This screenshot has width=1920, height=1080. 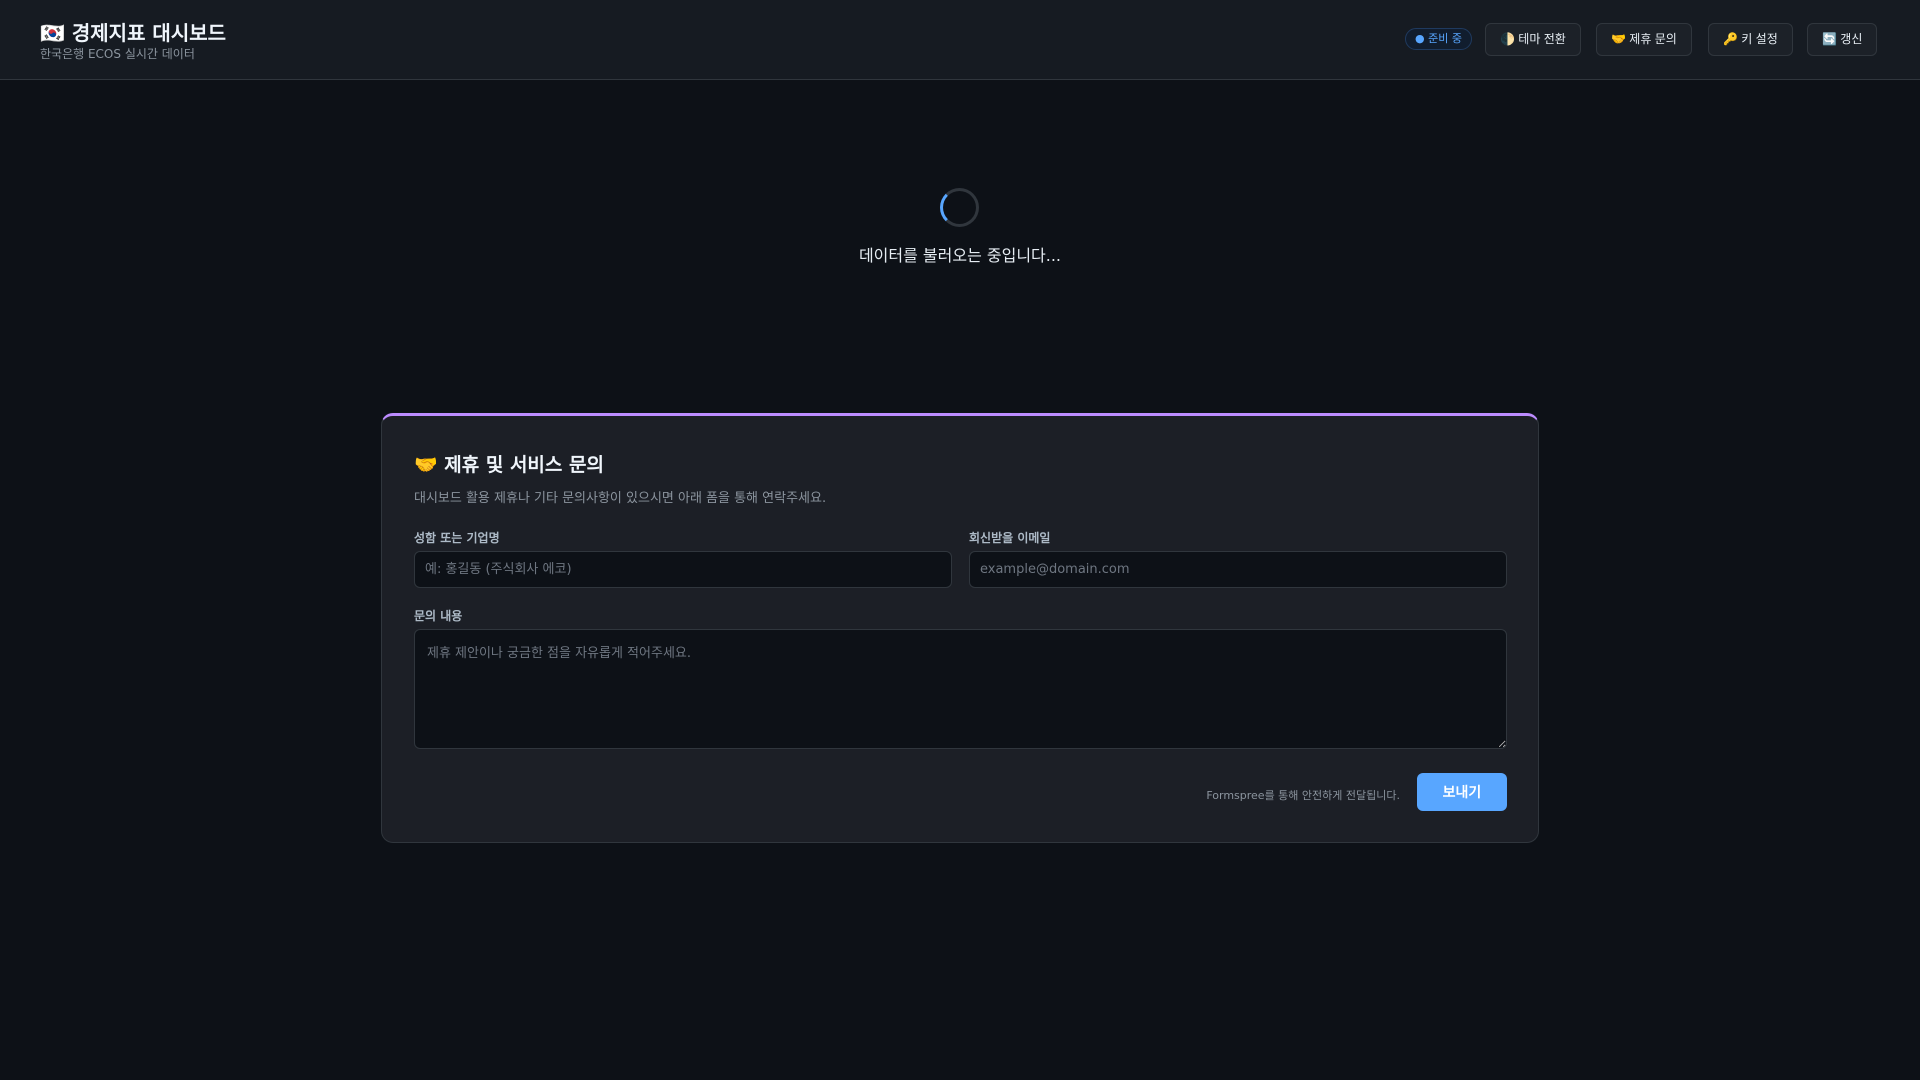 What do you see at coordinates (117, 54) in the screenshot?
I see `page-subtitle: 한국은행 ECOS 실시간 데이터` at bounding box center [117, 54].